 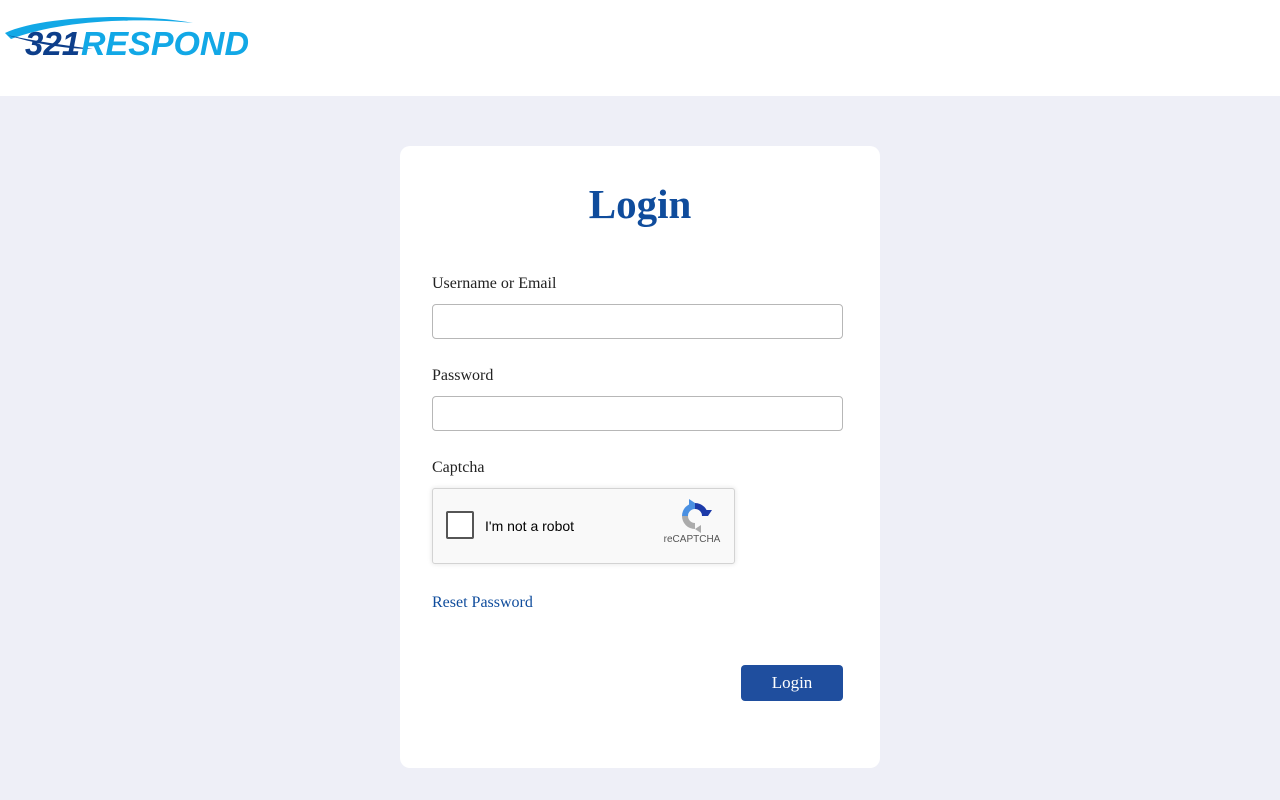 What do you see at coordinates (637, 321) in the screenshot?
I see `username-input` at bounding box center [637, 321].